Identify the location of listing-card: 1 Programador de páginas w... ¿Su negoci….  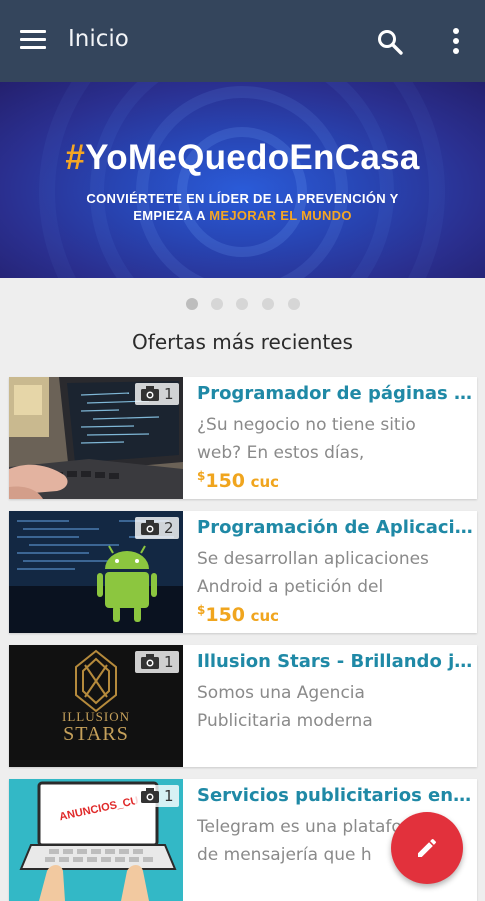
(243, 438).